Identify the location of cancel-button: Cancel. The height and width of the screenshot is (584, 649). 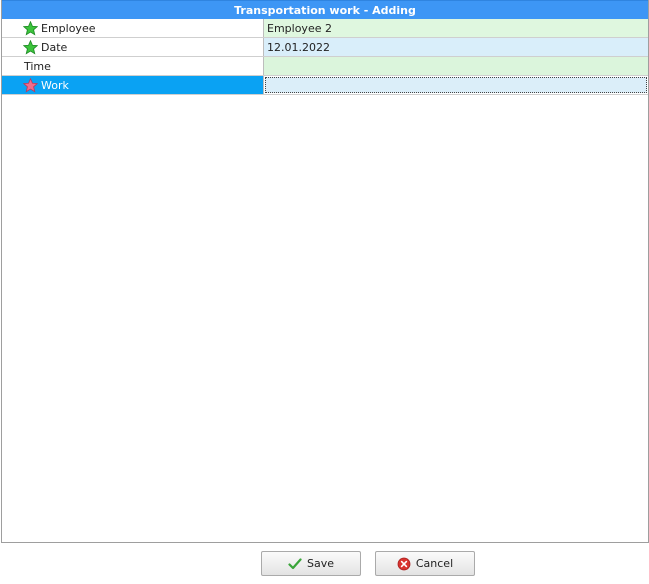
(425, 563).